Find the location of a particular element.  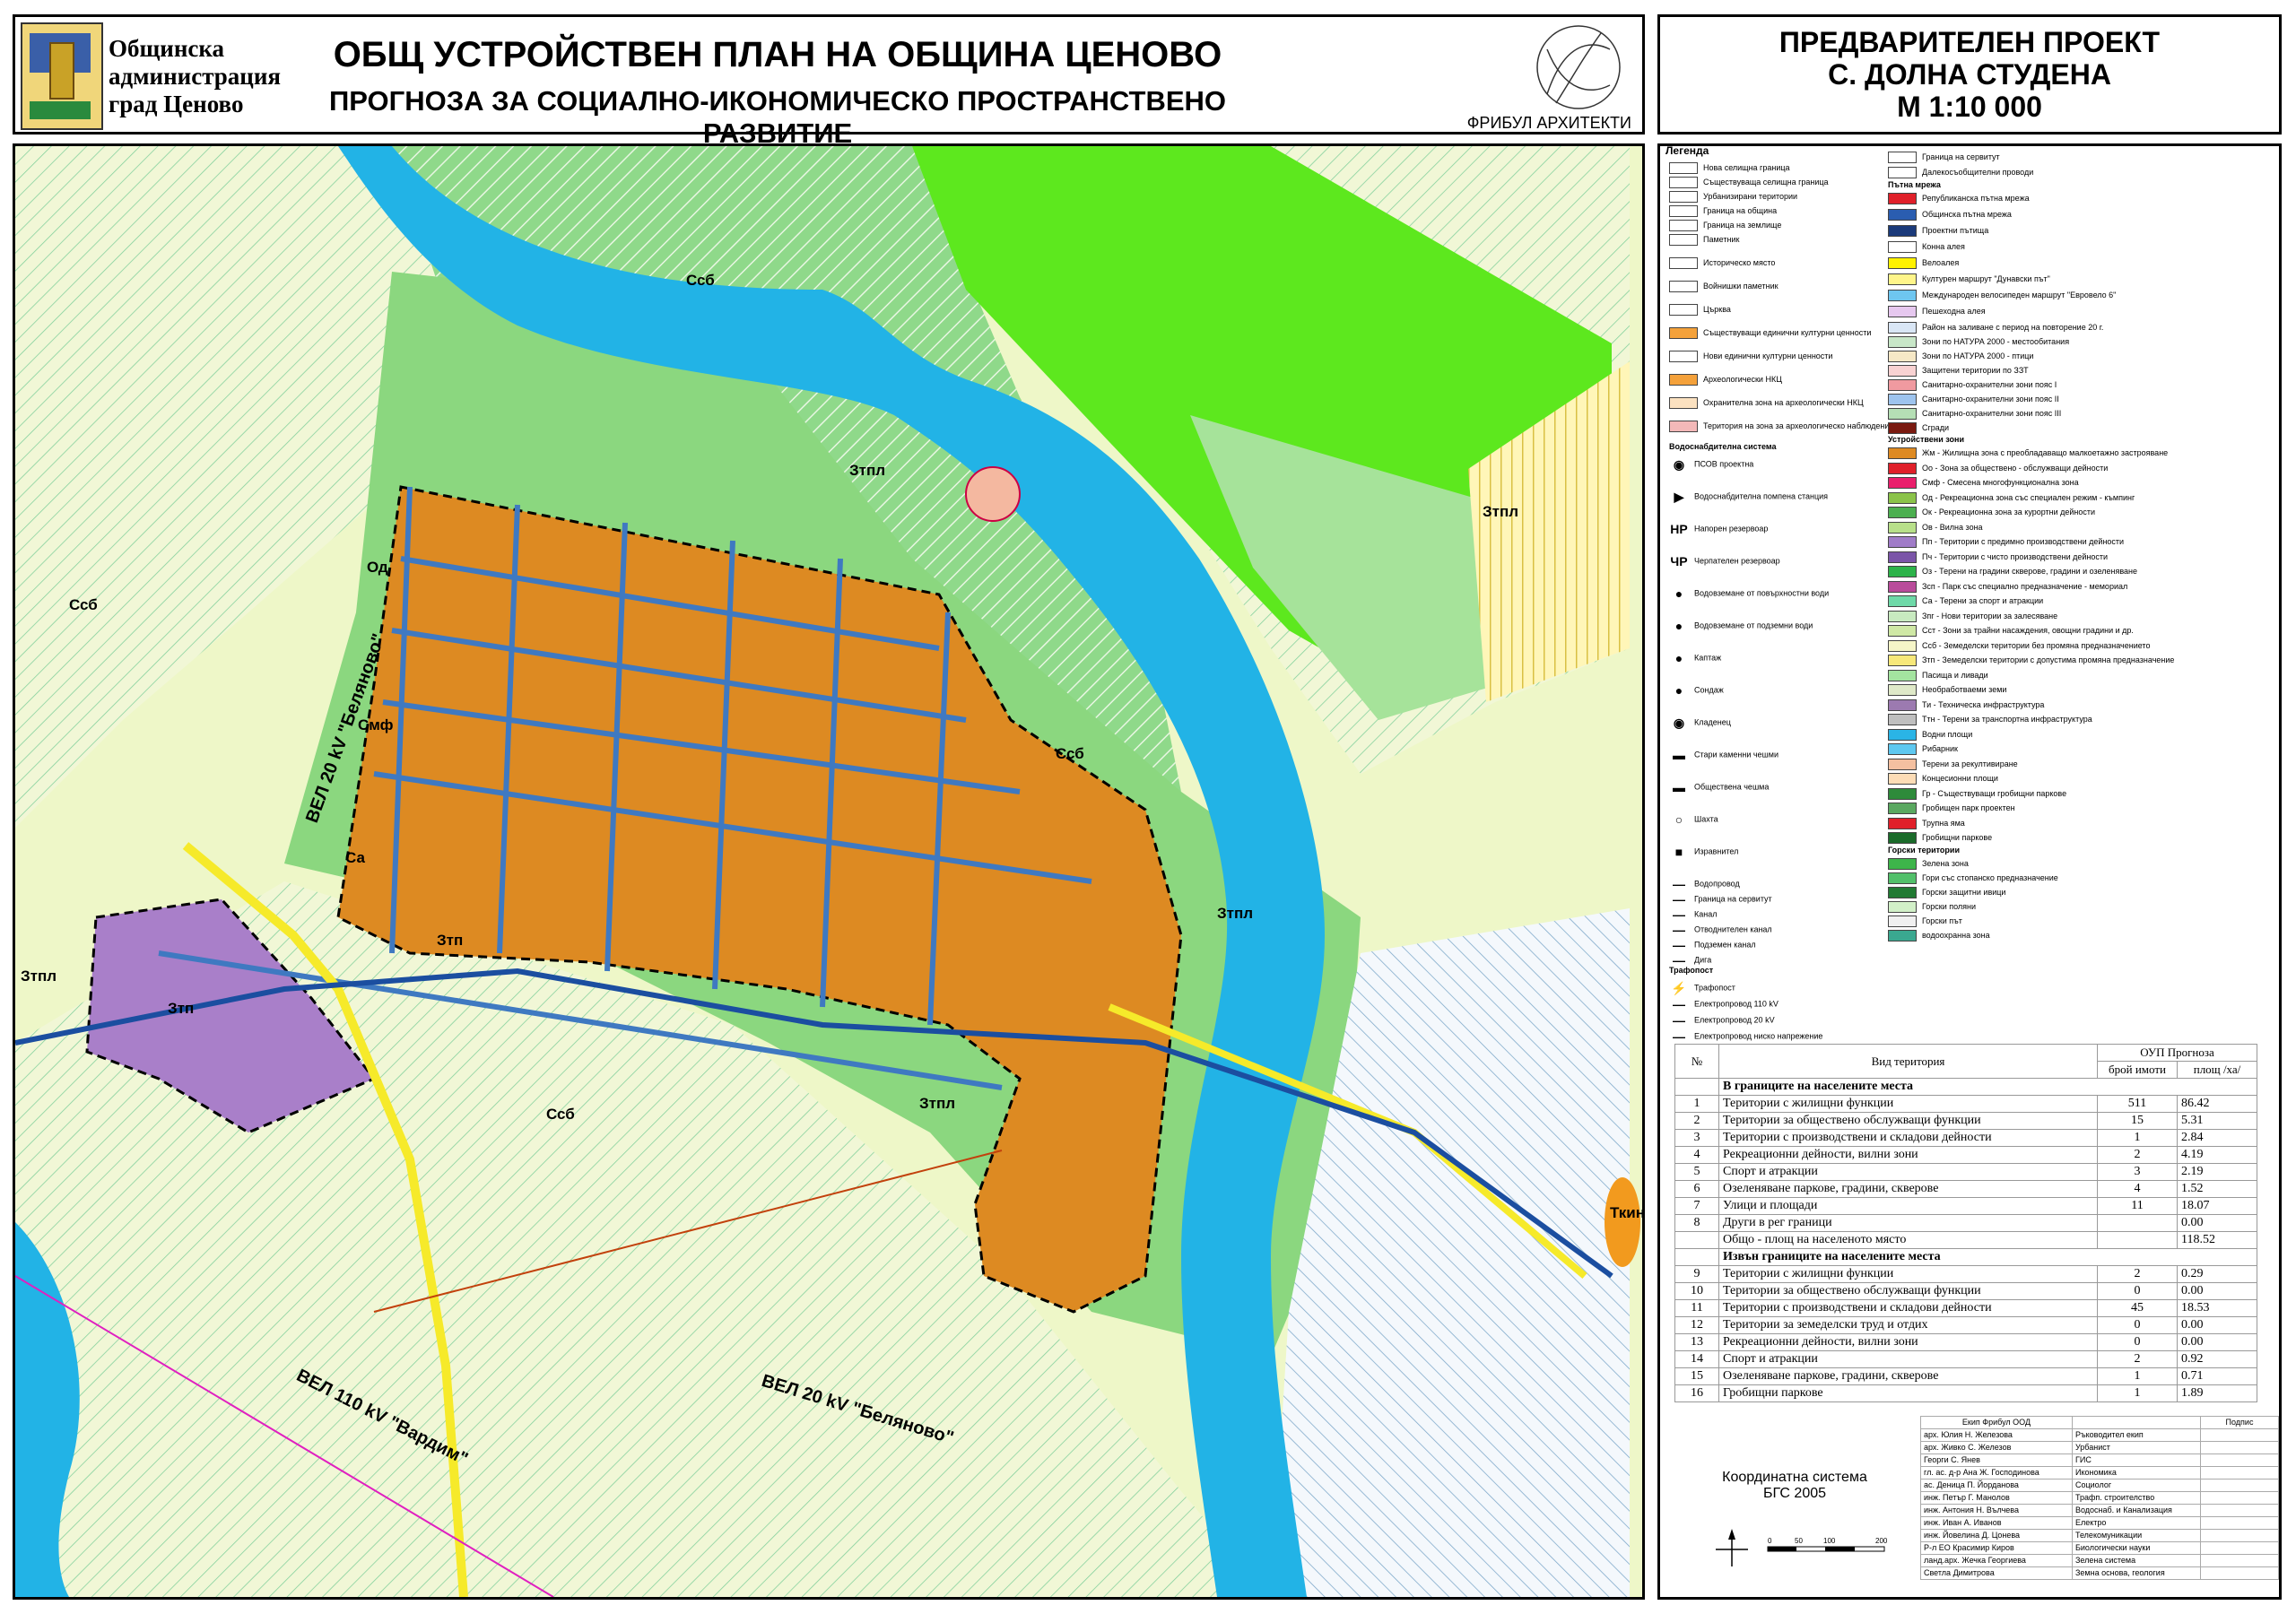

legend-label: Ов - Вилна зона is located at coordinates (1952, 527).